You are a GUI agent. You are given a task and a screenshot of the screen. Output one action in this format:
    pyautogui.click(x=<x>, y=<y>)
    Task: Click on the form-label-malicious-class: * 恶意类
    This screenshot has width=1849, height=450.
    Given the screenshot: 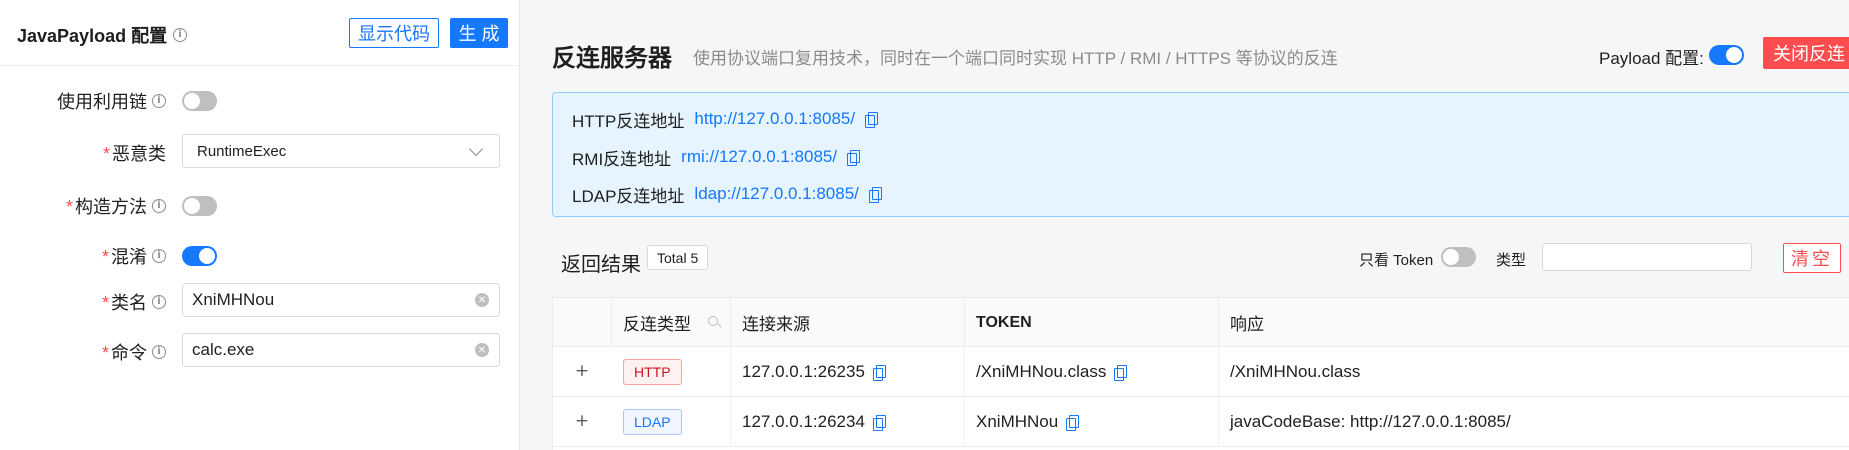 What is the action you would take?
    pyautogui.click(x=134, y=153)
    